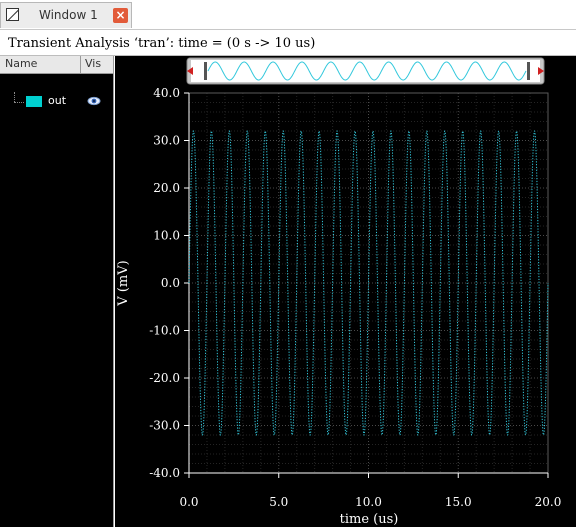 This screenshot has width=576, height=530. I want to click on y-axis: 40.0 30.0 20.0 10.0 0.0 -10.0 -20.0 -30.0 -40.0, so click(169, 283).